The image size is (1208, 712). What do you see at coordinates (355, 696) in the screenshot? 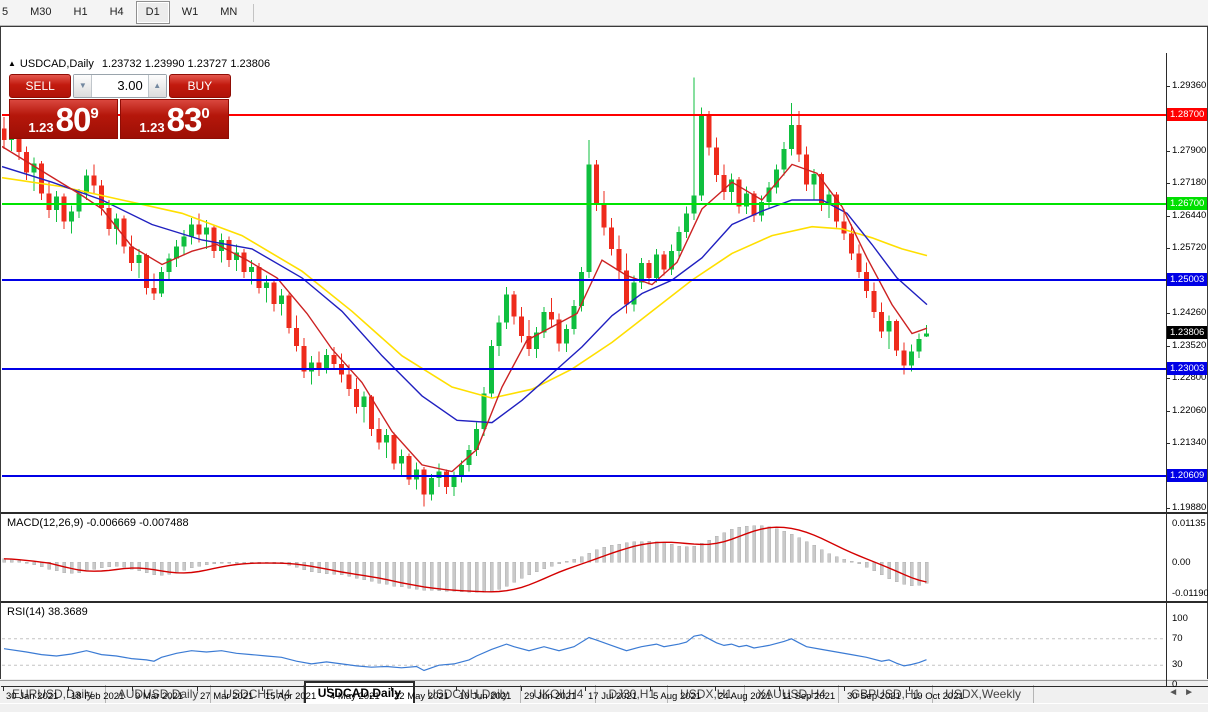
I see `date-label: 4 May 2021` at bounding box center [355, 696].